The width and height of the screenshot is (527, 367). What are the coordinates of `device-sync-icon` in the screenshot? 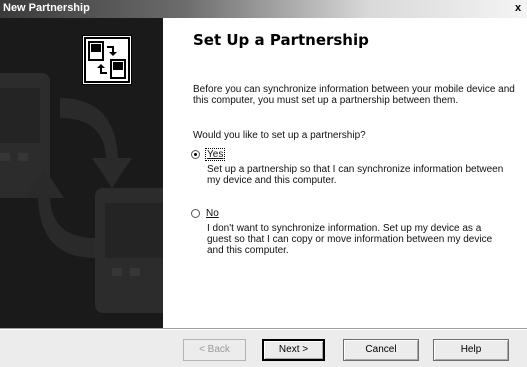 It's located at (107, 60).